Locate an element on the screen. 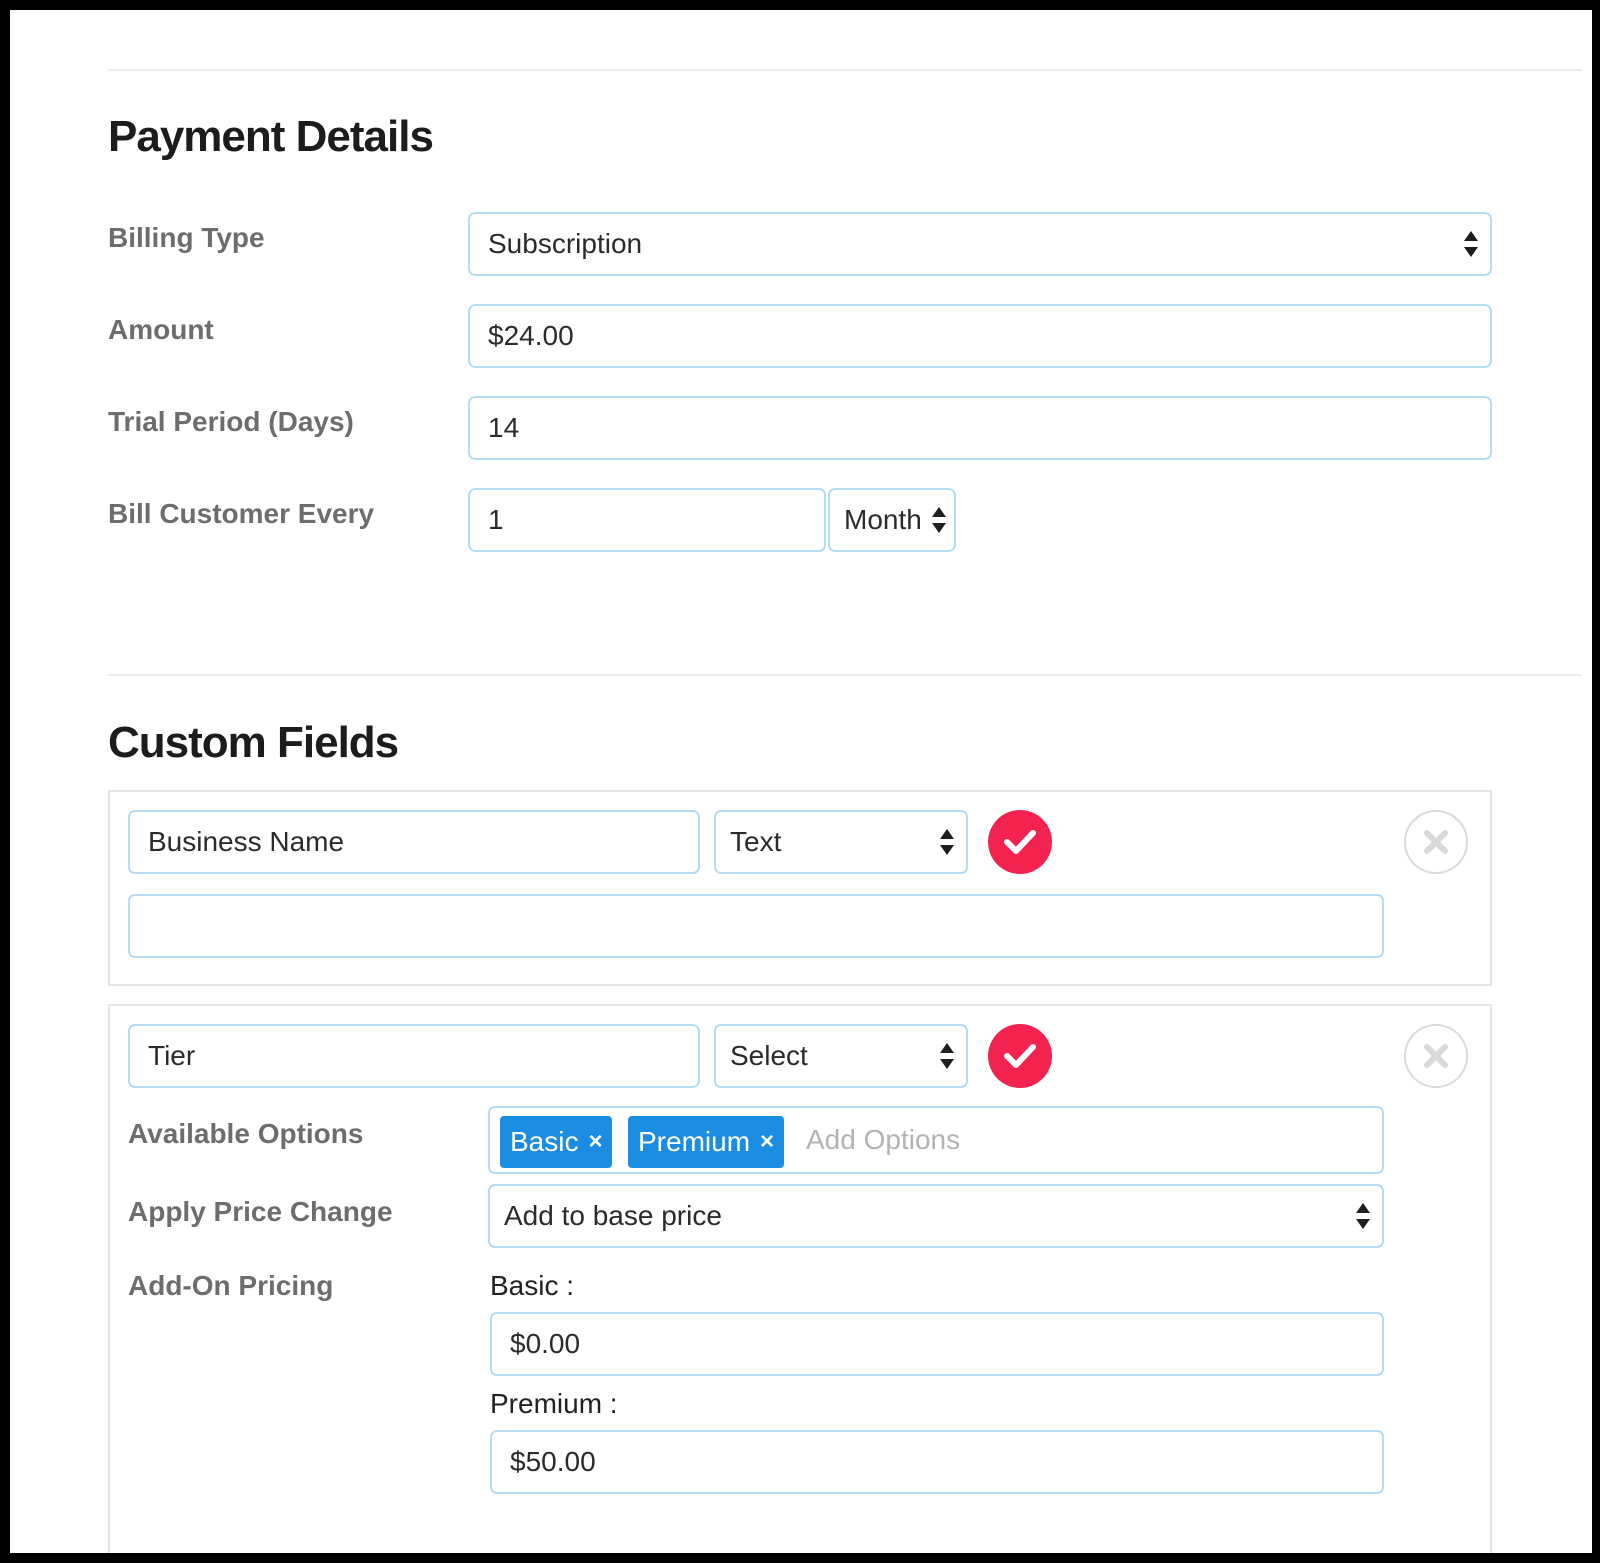 The image size is (1600, 1563). amount-input: $24.00 is located at coordinates (980, 336).